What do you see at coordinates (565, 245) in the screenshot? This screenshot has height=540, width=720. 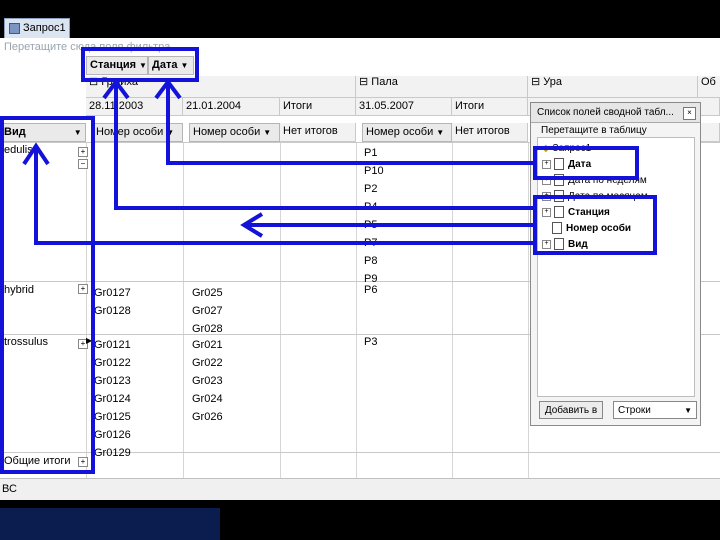 I see `field-item-species: + Вид` at bounding box center [565, 245].